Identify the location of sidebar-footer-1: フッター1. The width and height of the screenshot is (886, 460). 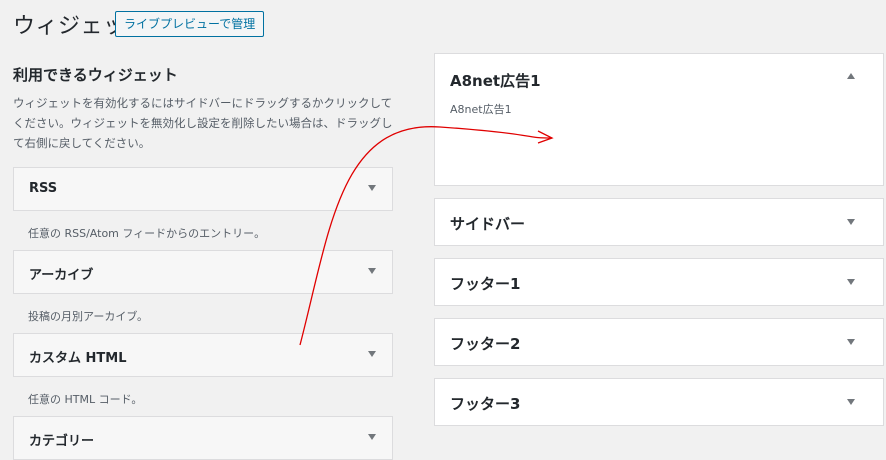
(659, 282).